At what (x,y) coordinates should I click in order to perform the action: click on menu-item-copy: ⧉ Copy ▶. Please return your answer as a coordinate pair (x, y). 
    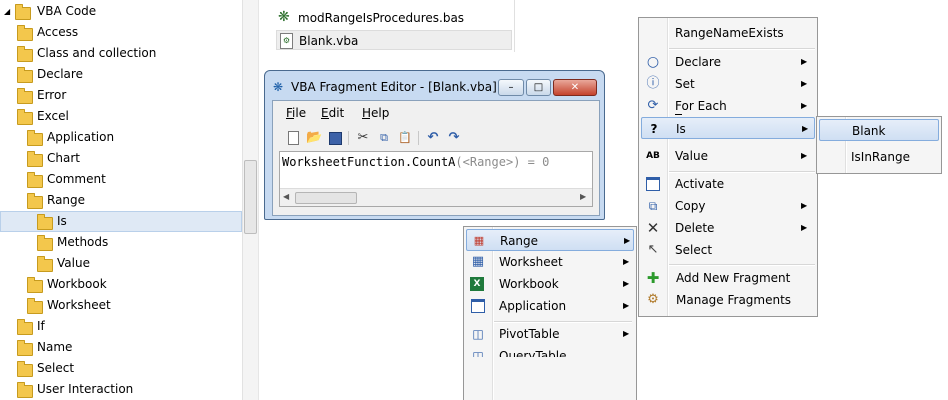
    Looking at the image, I should click on (728, 206).